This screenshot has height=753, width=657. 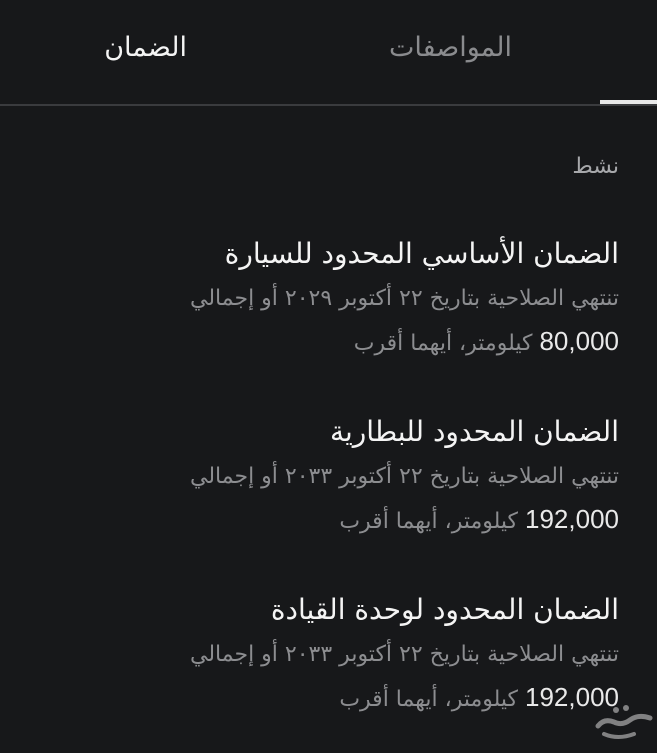 What do you see at coordinates (328, 53) in the screenshot?
I see `tab-bar: الضمان المواصفات` at bounding box center [328, 53].